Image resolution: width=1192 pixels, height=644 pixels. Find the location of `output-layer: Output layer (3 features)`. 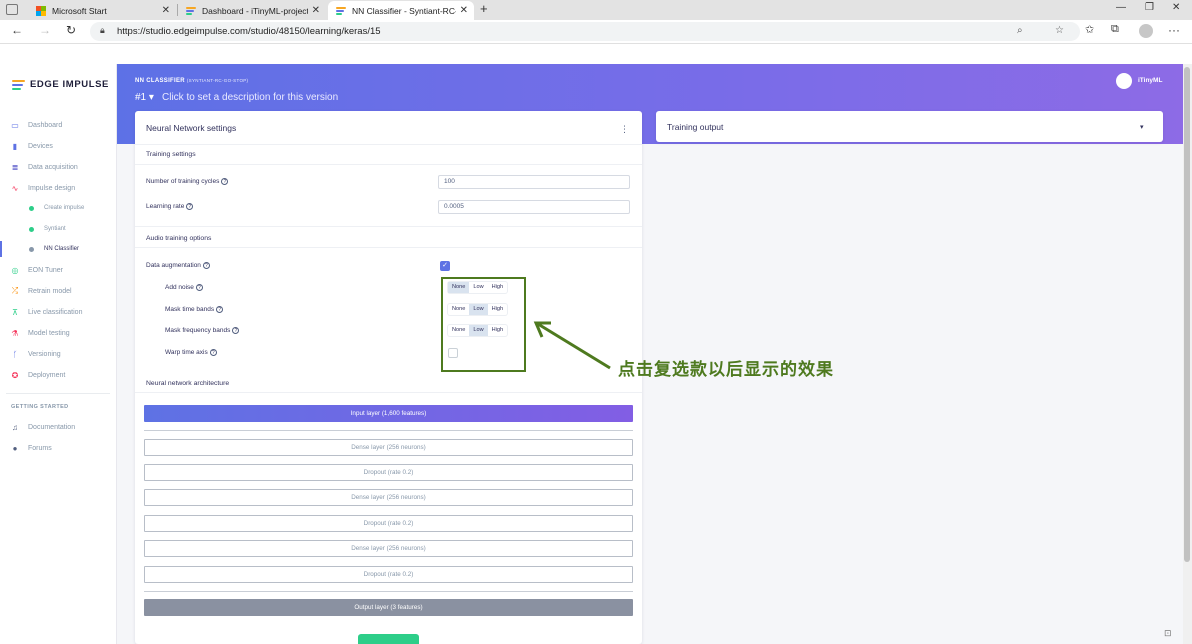

output-layer: Output layer (3 features) is located at coordinates (388, 607).